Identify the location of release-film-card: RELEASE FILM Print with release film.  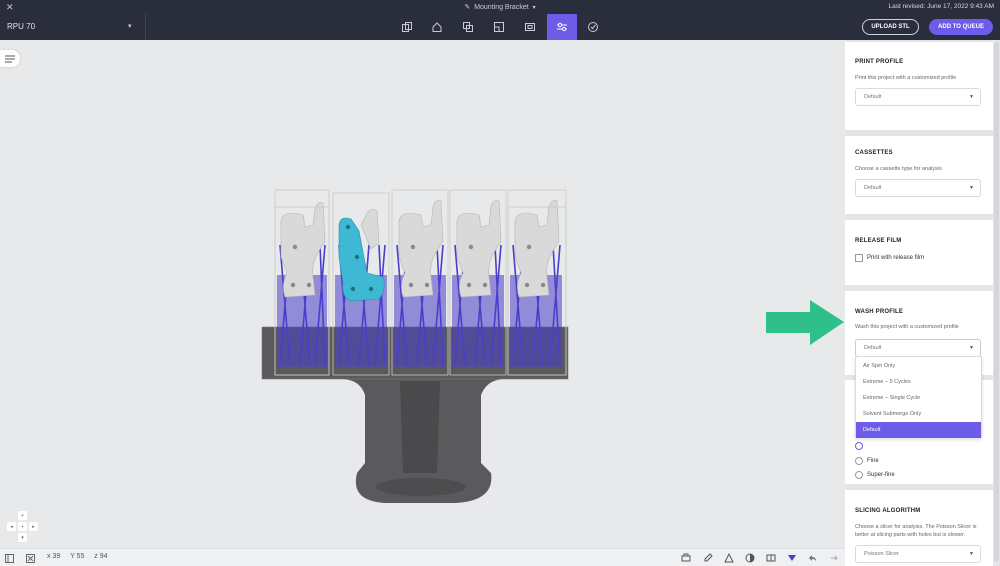
(919, 252).